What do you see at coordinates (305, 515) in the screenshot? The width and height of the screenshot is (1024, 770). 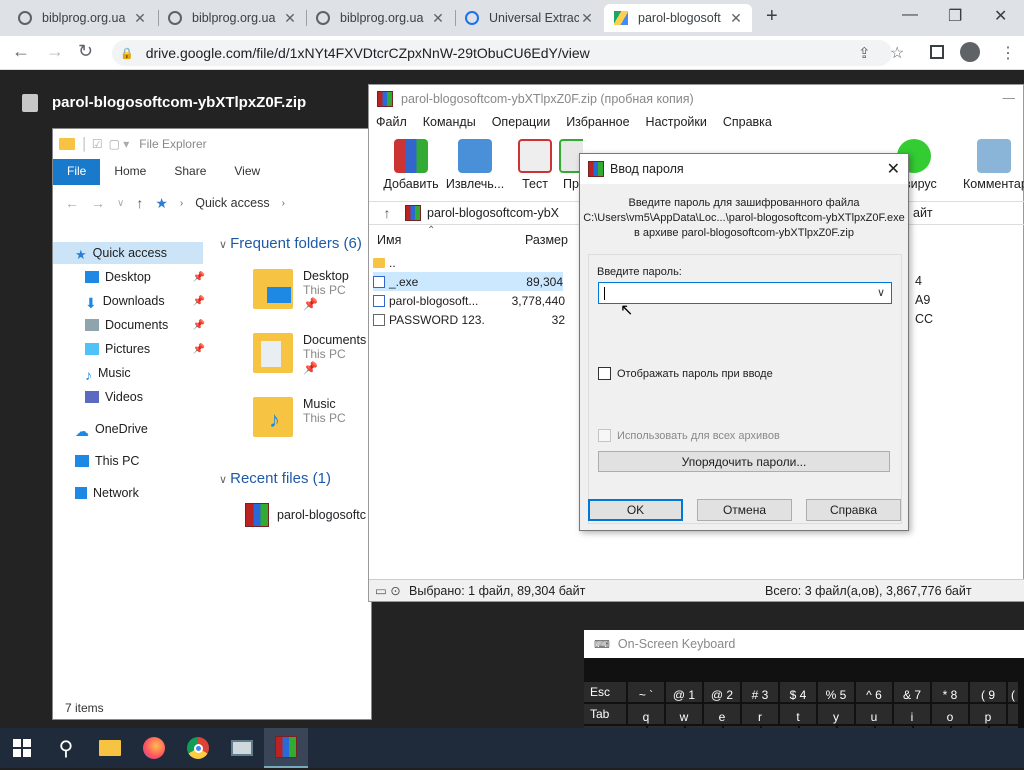 I see `recent-file-item: parol-blogosoftc` at bounding box center [305, 515].